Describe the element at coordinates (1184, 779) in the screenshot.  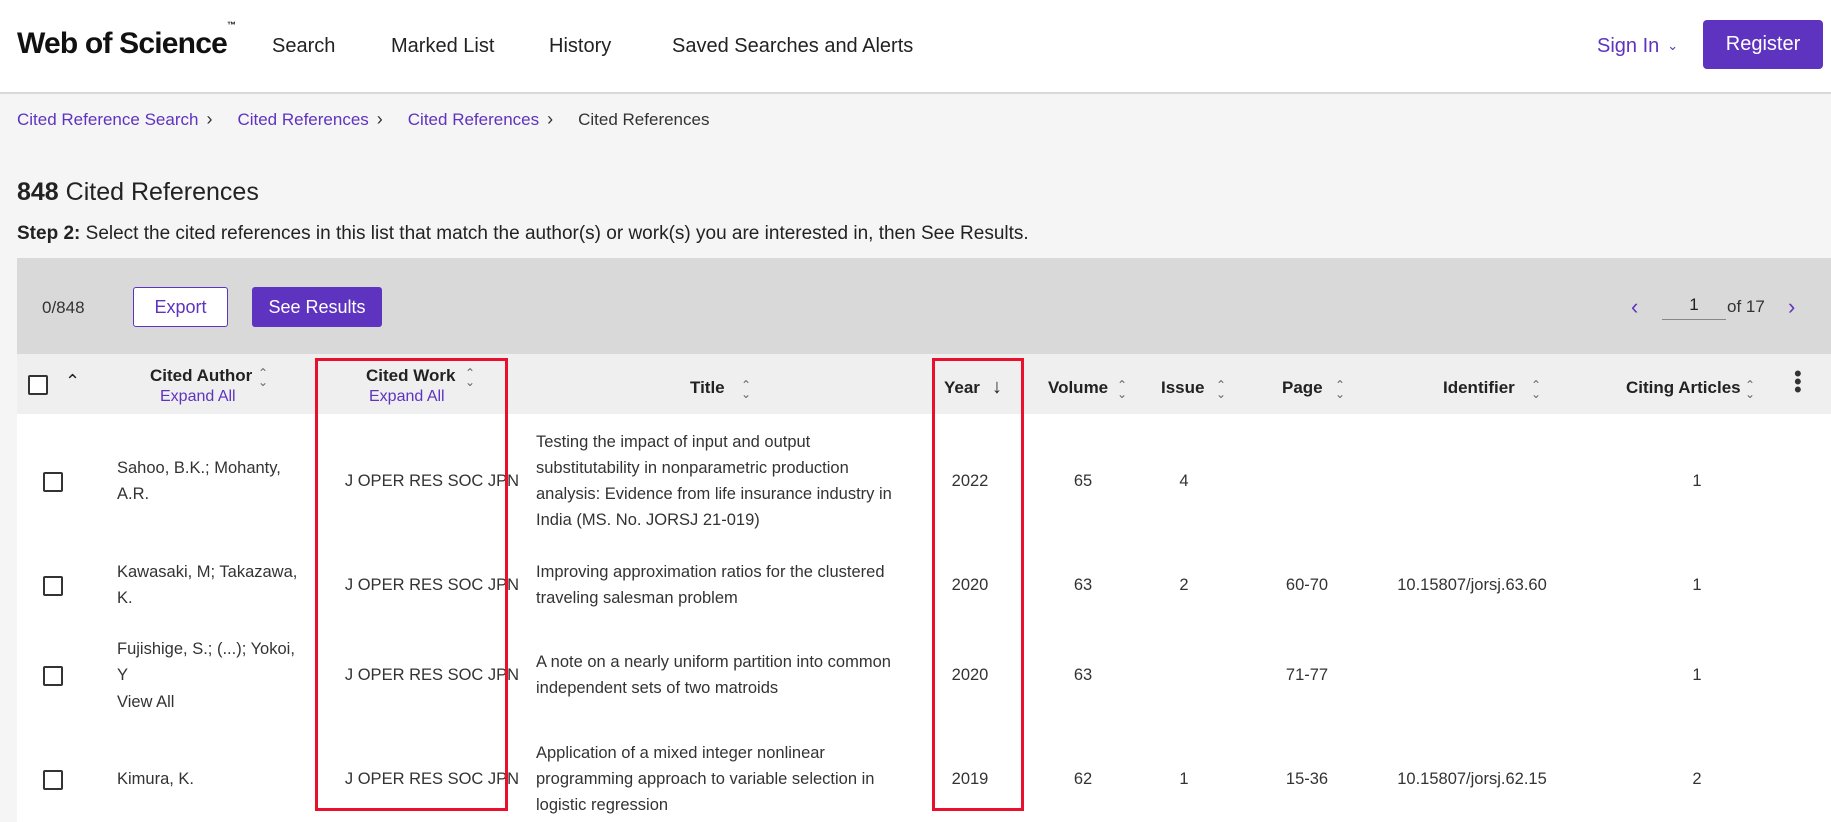
I see `issue-cell: 1` at that location.